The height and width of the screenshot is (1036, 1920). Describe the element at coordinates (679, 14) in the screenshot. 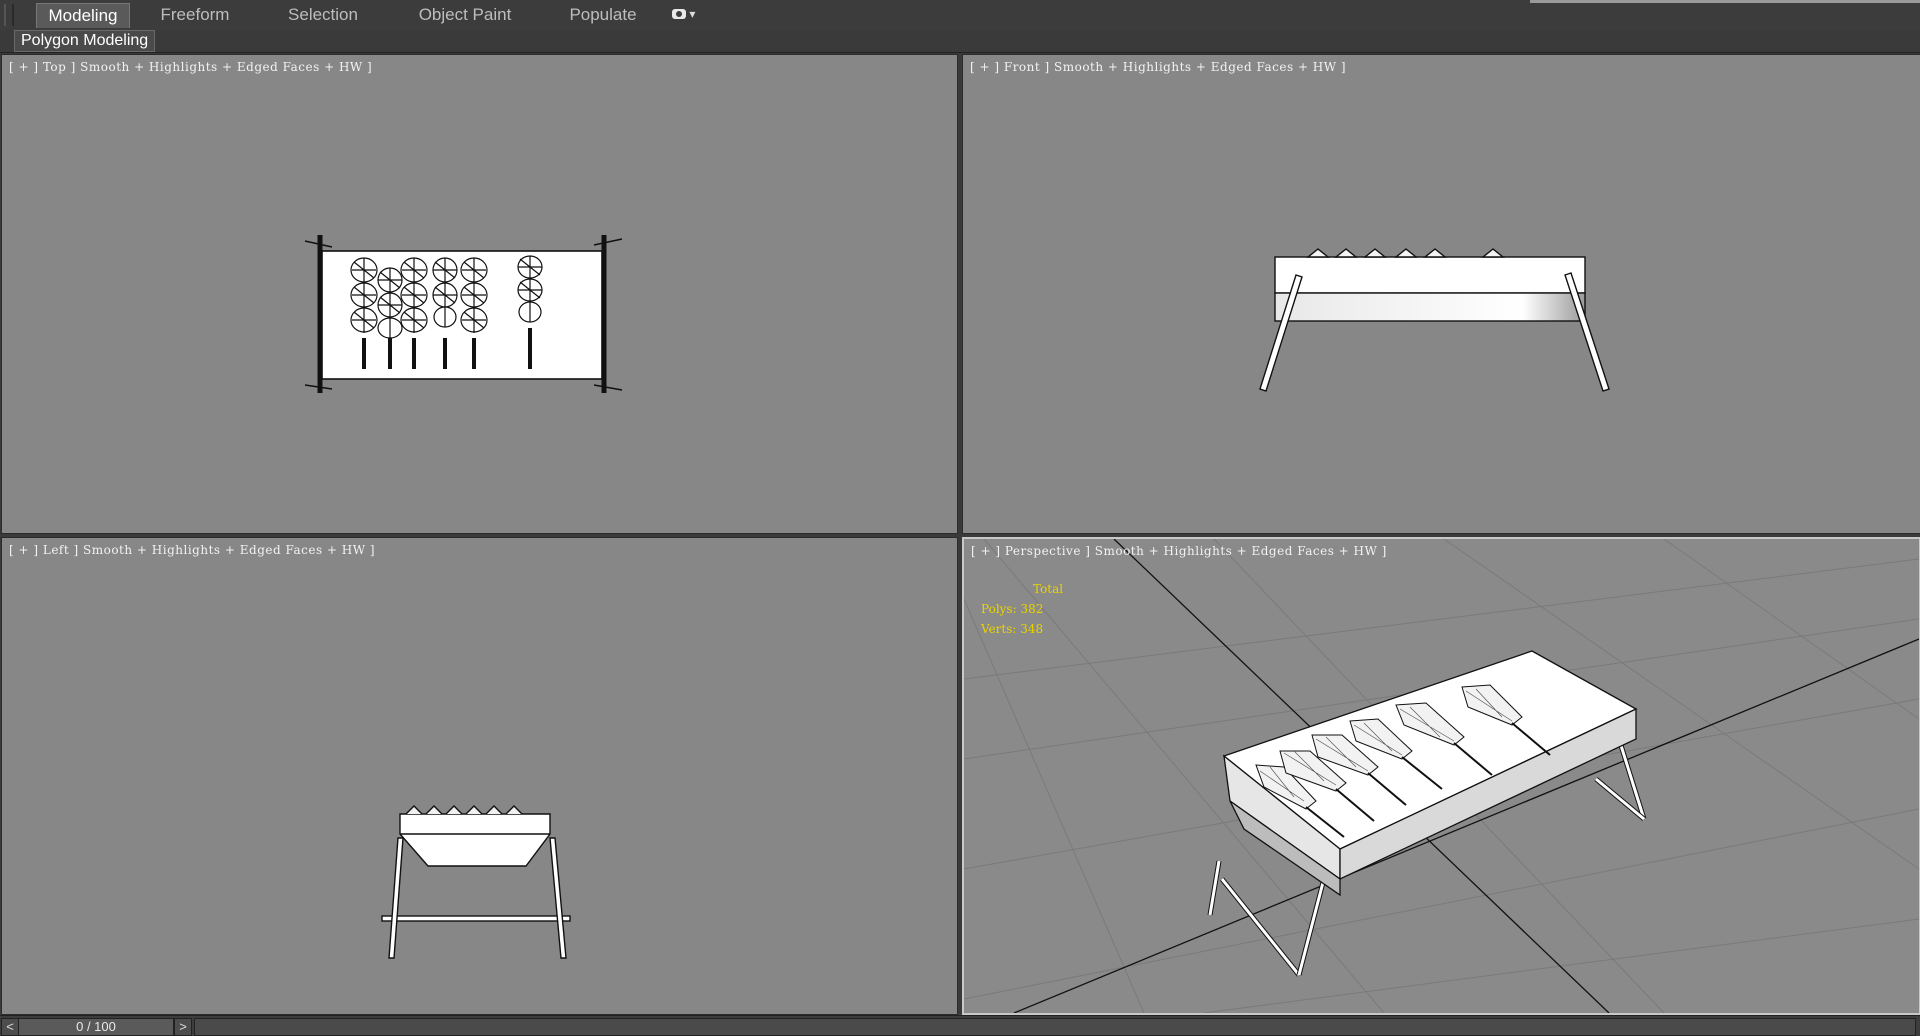

I see `eye-icon` at that location.